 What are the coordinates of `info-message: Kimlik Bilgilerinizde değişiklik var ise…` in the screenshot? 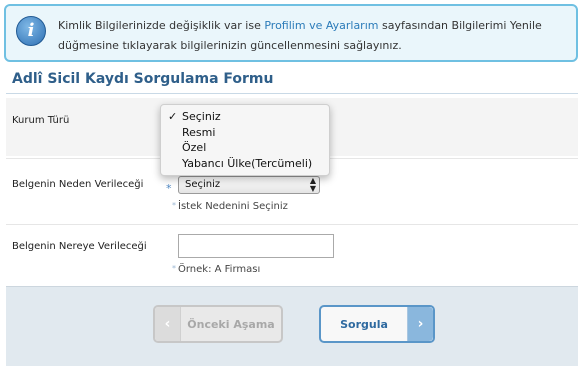 It's located at (313, 36).